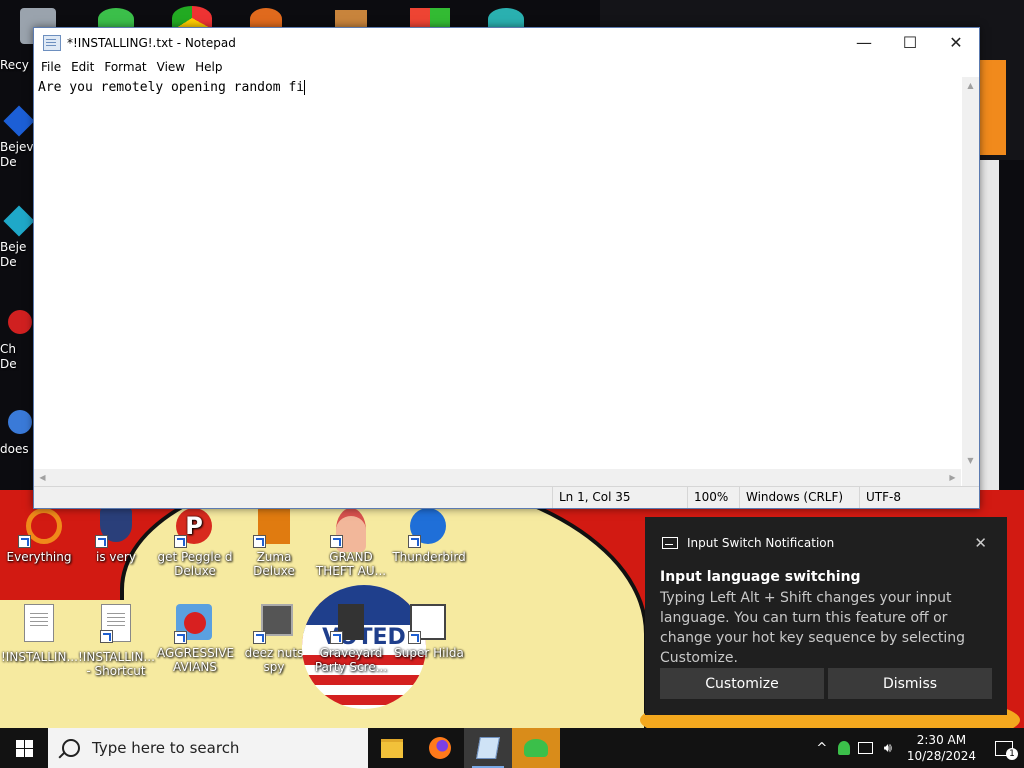 This screenshot has height=768, width=1024. What do you see at coordinates (39, 557) in the screenshot?
I see `desktop-label: Everything` at bounding box center [39, 557].